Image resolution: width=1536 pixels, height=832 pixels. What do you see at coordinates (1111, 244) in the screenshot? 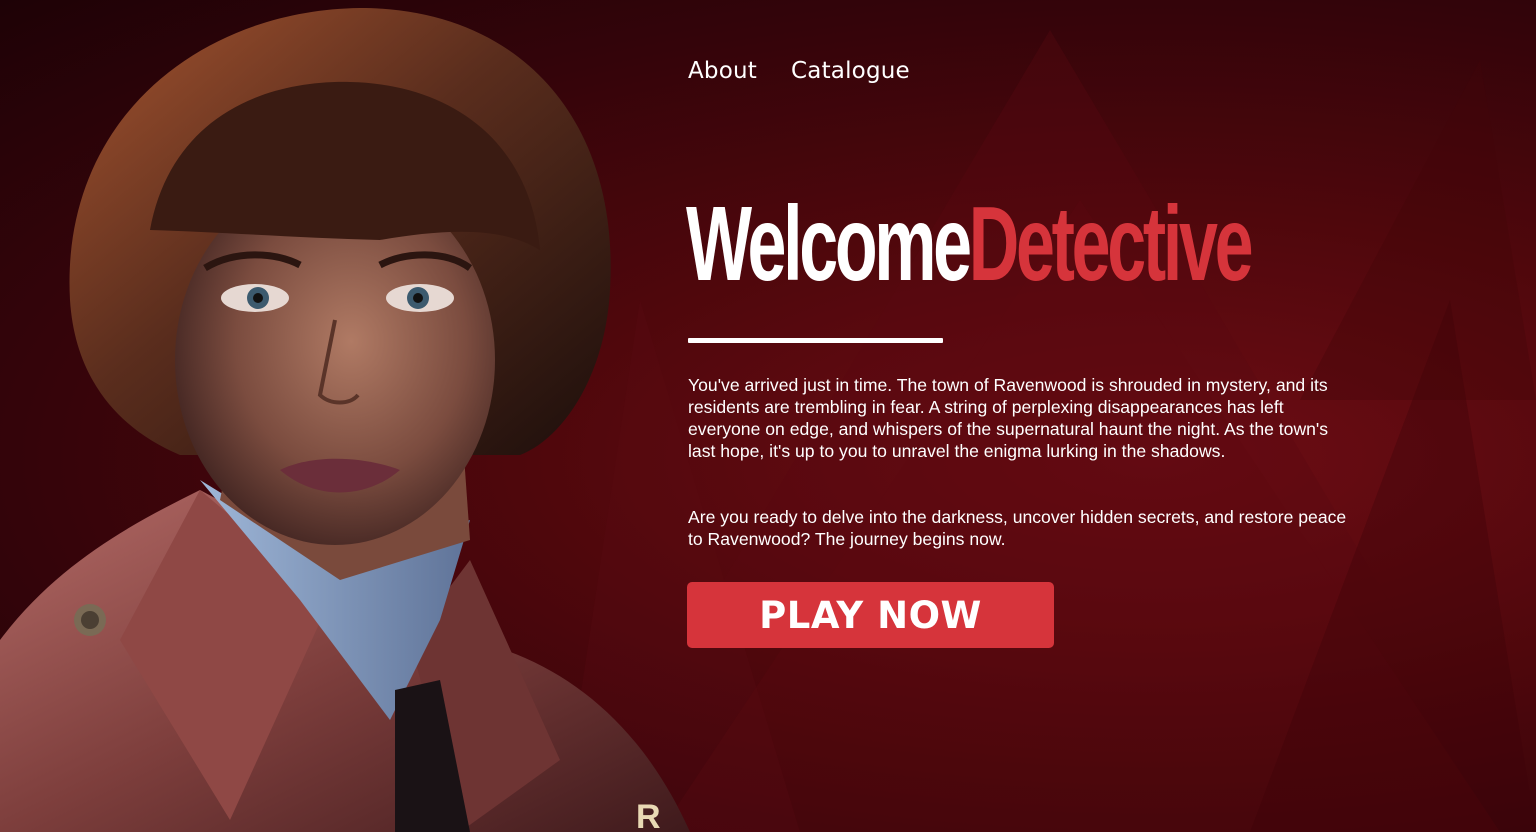
I see `hero-title-detective: Detective` at bounding box center [1111, 244].